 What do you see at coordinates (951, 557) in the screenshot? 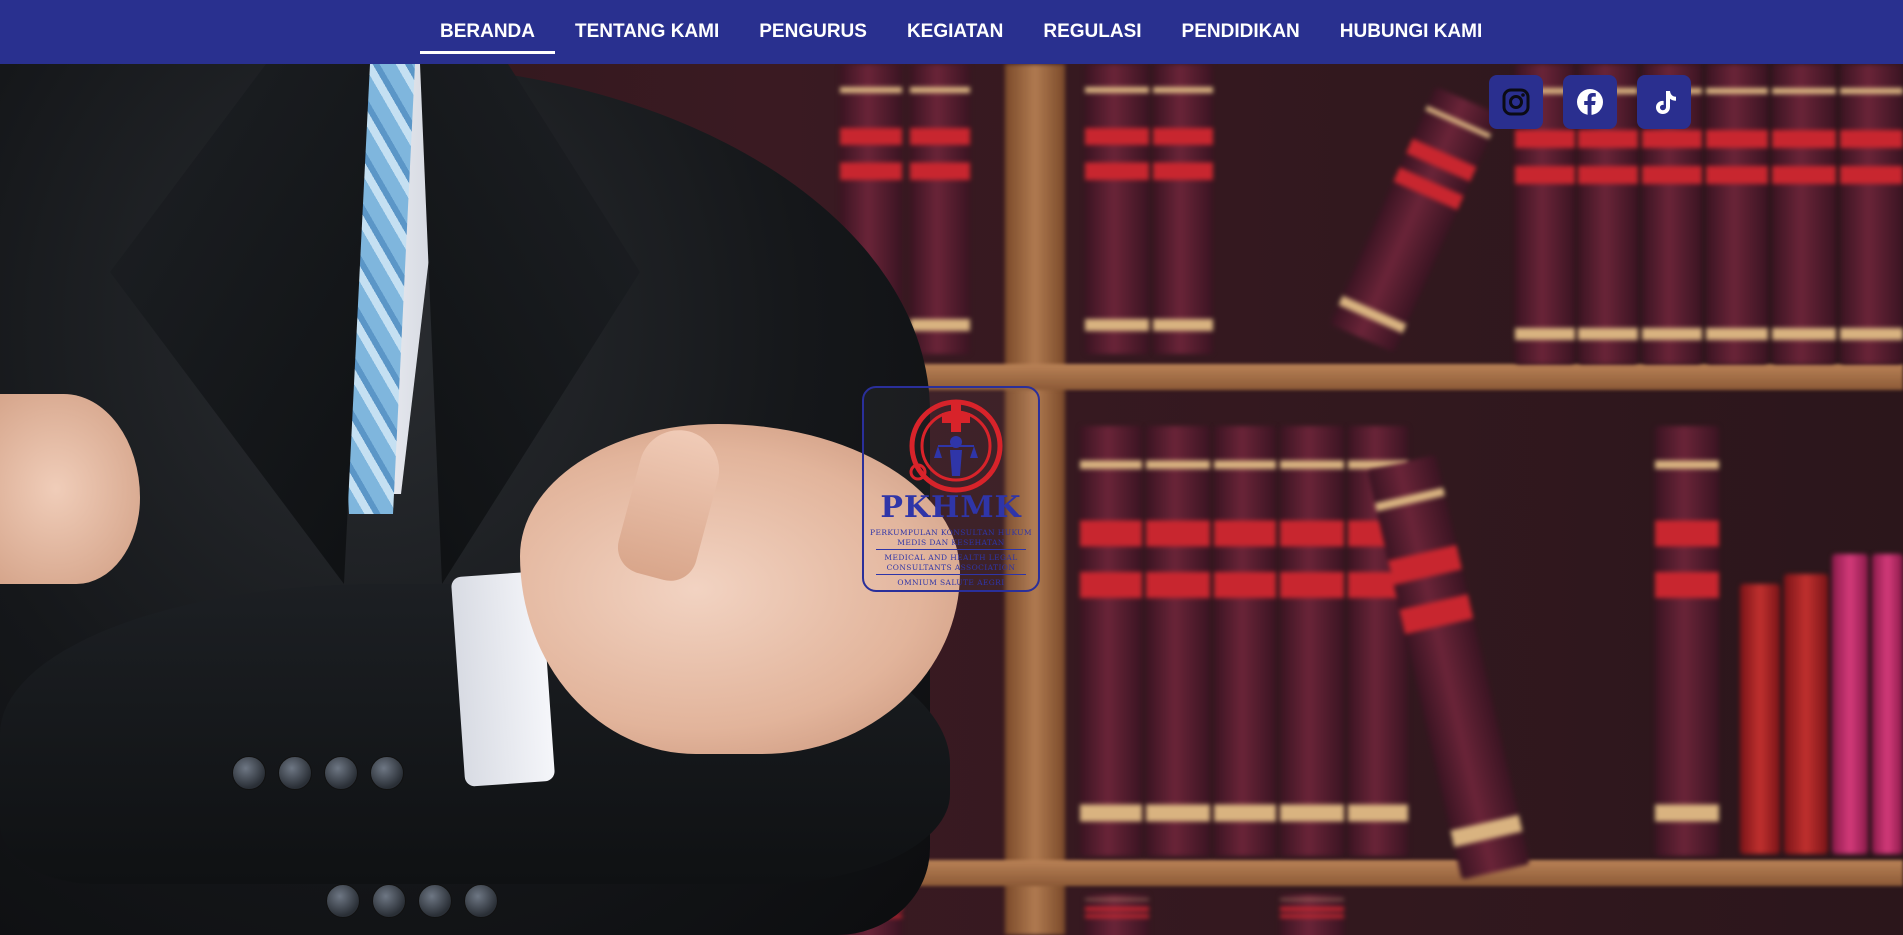
I see `logo-tagline: MEDICAL AND HEALTH LEGAL` at bounding box center [951, 557].